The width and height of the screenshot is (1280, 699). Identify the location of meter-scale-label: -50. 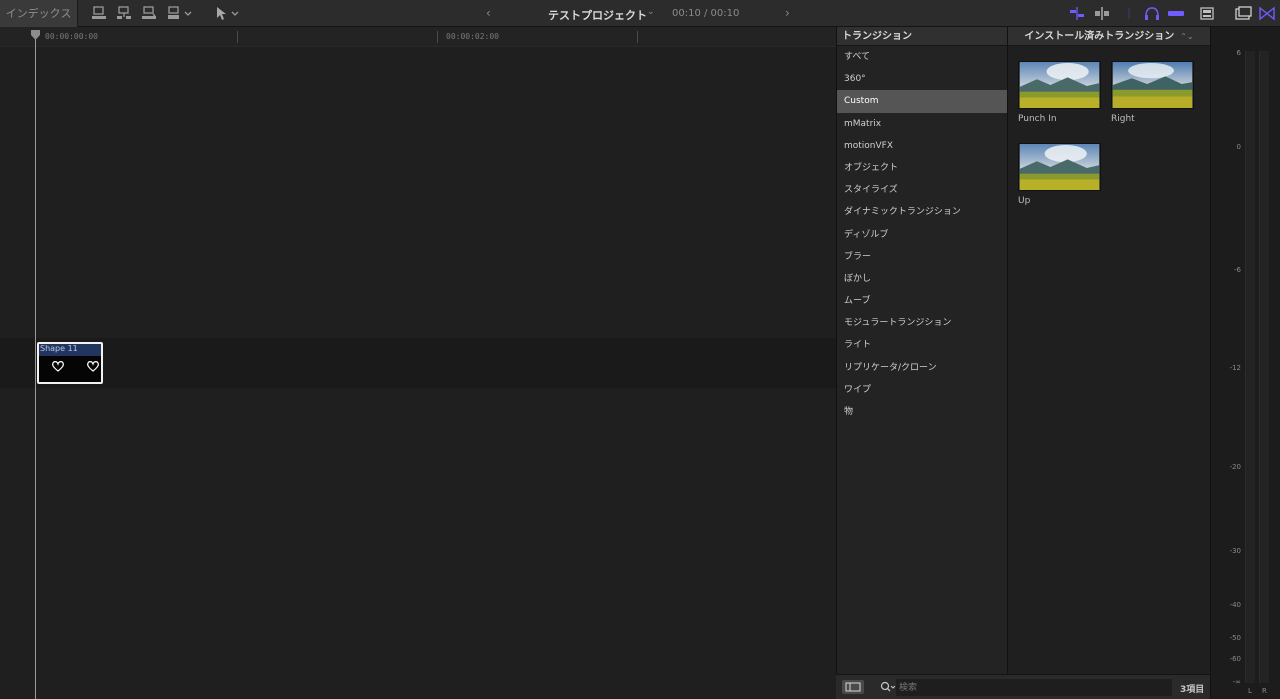
(1235, 638).